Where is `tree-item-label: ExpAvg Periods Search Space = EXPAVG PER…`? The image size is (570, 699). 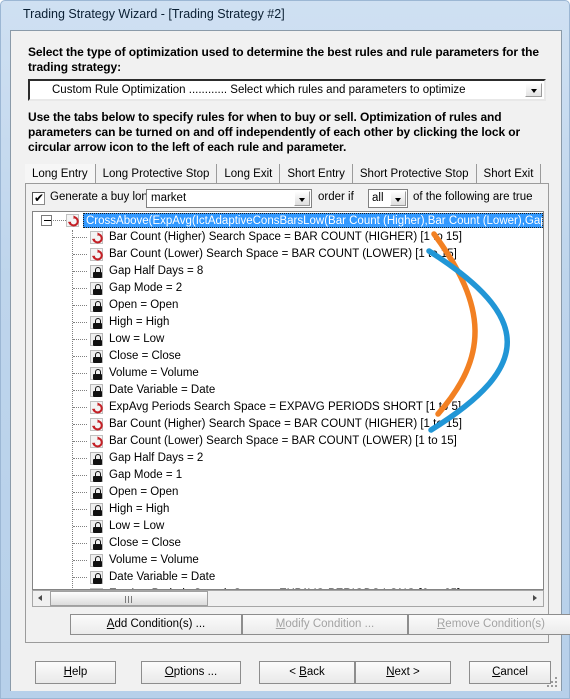
tree-item-label: ExpAvg Periods Search Space = EXPAVG PER… is located at coordinates (285, 407).